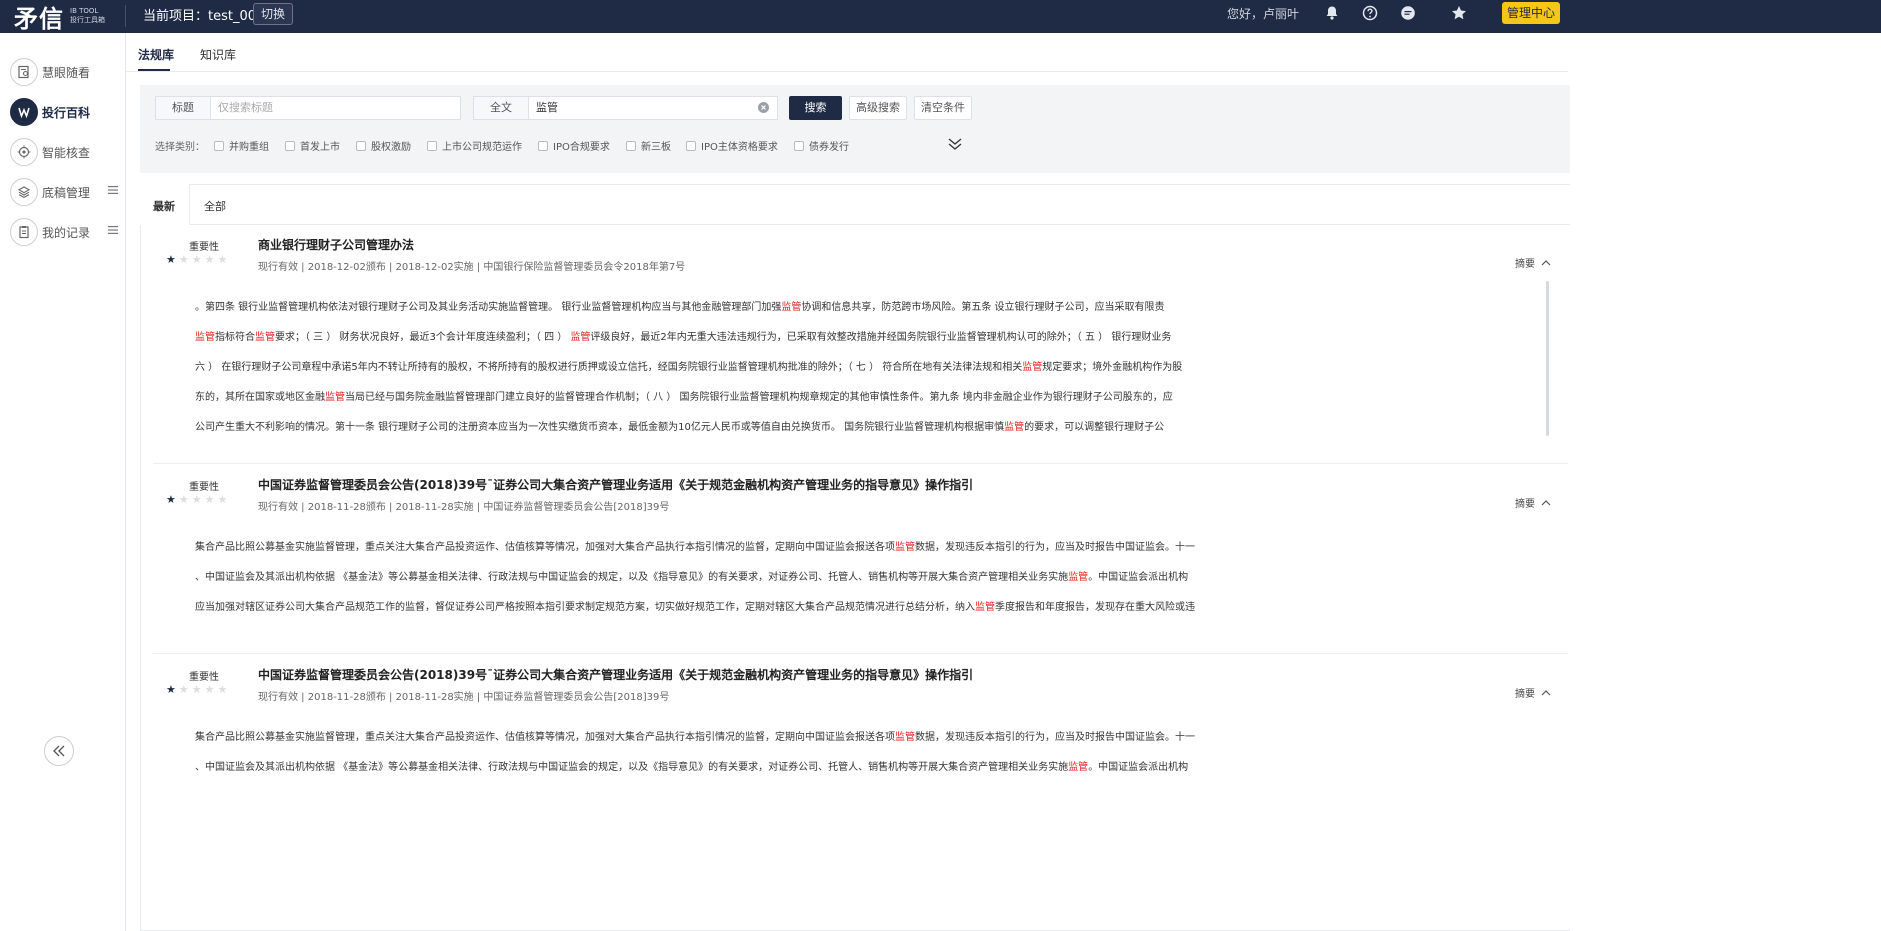 The width and height of the screenshot is (1881, 931). I want to click on advanced-search-button: 高级搜索, so click(878, 108).